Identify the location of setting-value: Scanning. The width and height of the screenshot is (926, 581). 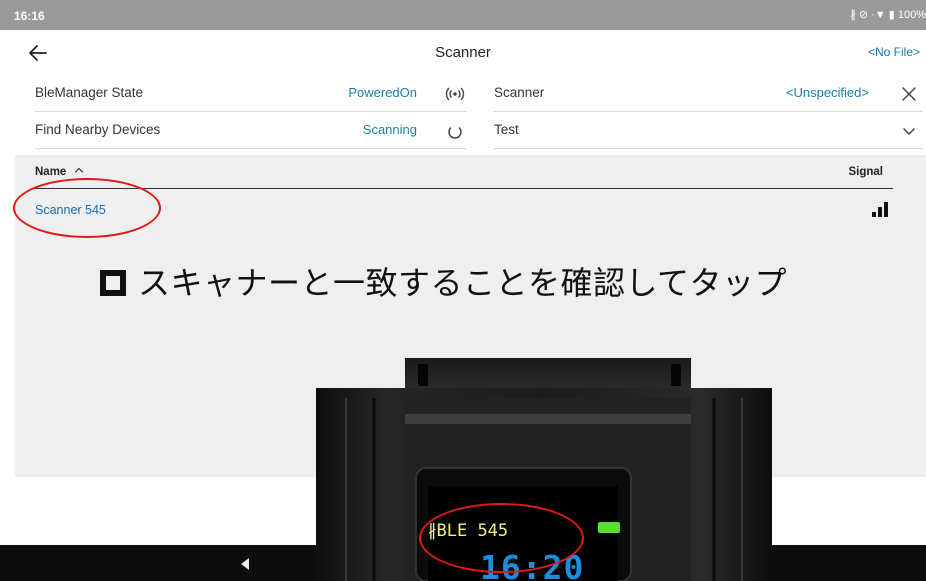
(389, 129).